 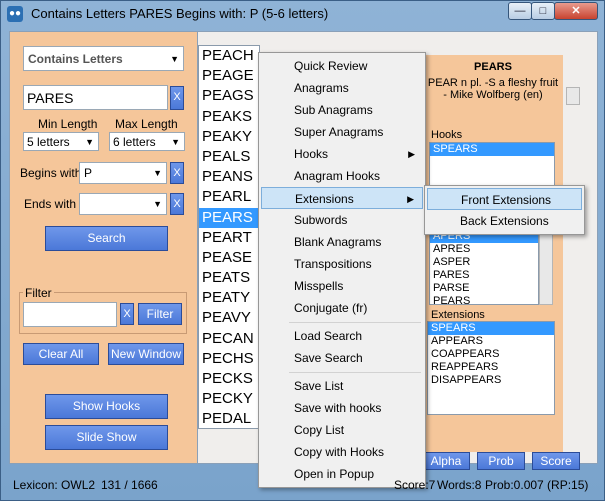 What do you see at coordinates (491, 380) in the screenshot?
I see `list-item: DISAPPEARS` at bounding box center [491, 380].